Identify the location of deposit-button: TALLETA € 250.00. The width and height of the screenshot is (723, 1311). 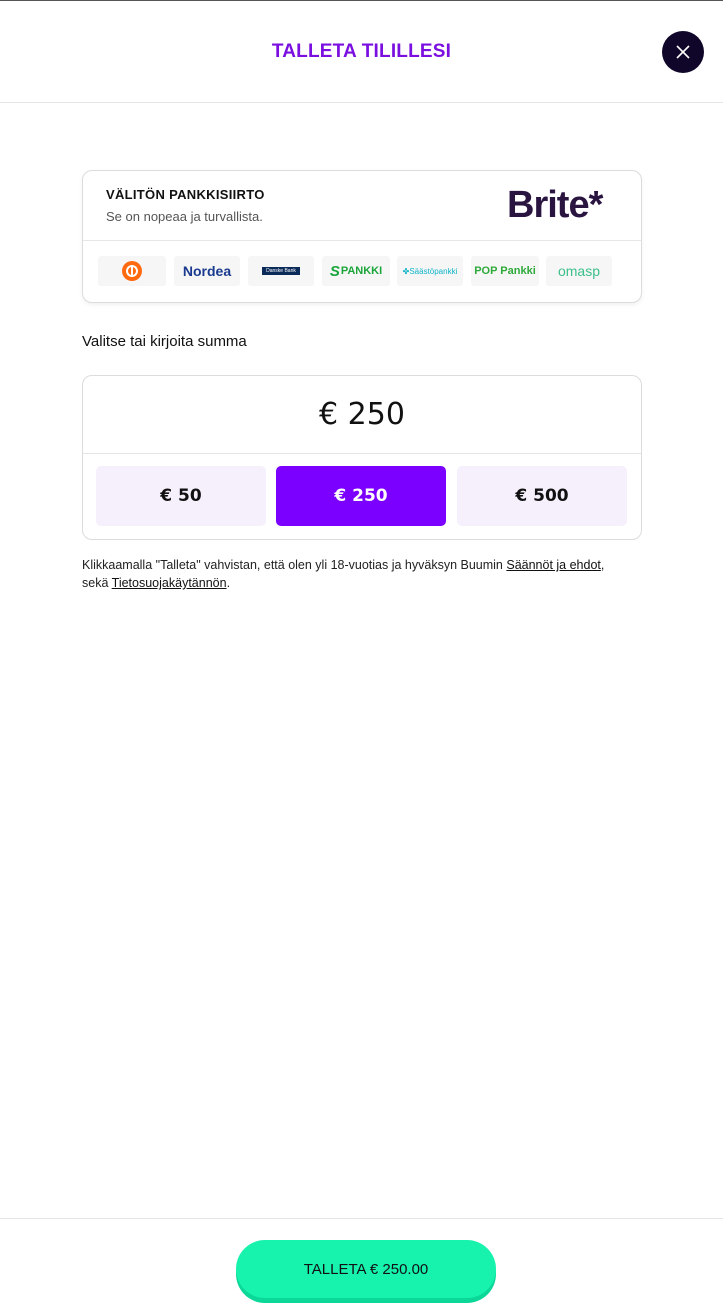
(366, 1269).